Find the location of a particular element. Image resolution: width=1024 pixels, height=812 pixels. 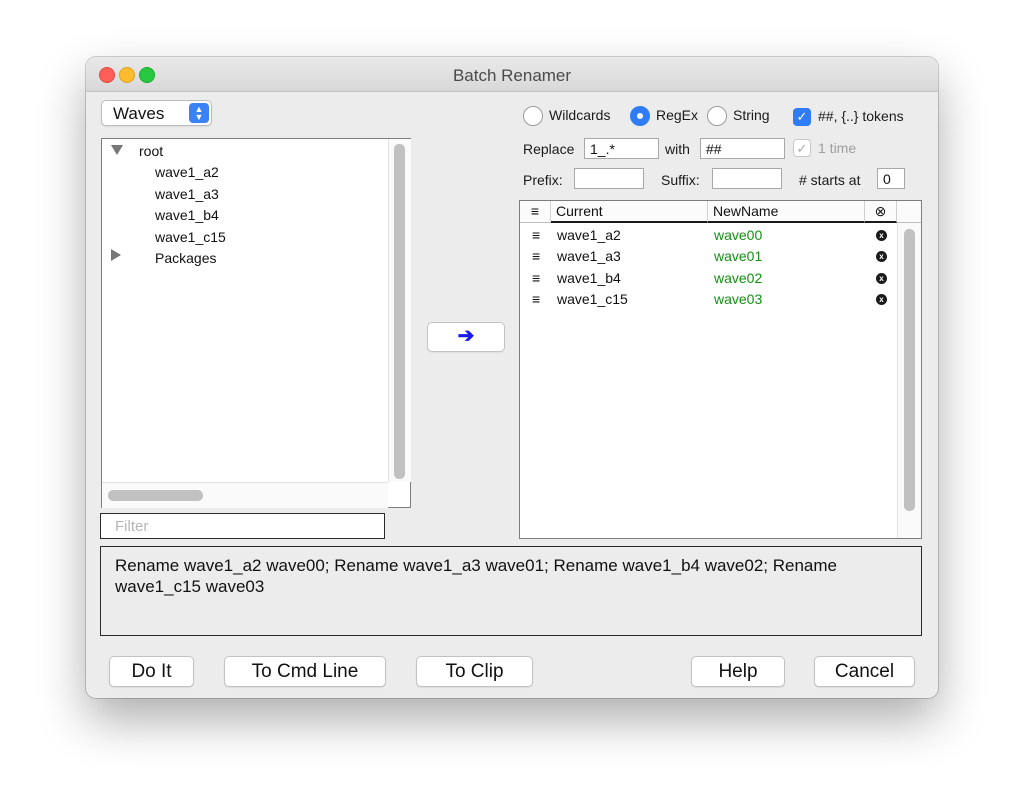

title-bar: Batch Renamer is located at coordinates (512, 74).